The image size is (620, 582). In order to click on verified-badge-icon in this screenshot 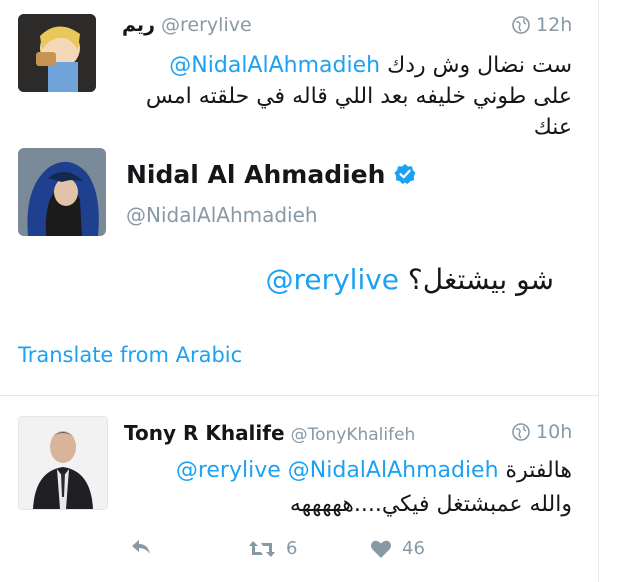, I will do `click(405, 174)`.